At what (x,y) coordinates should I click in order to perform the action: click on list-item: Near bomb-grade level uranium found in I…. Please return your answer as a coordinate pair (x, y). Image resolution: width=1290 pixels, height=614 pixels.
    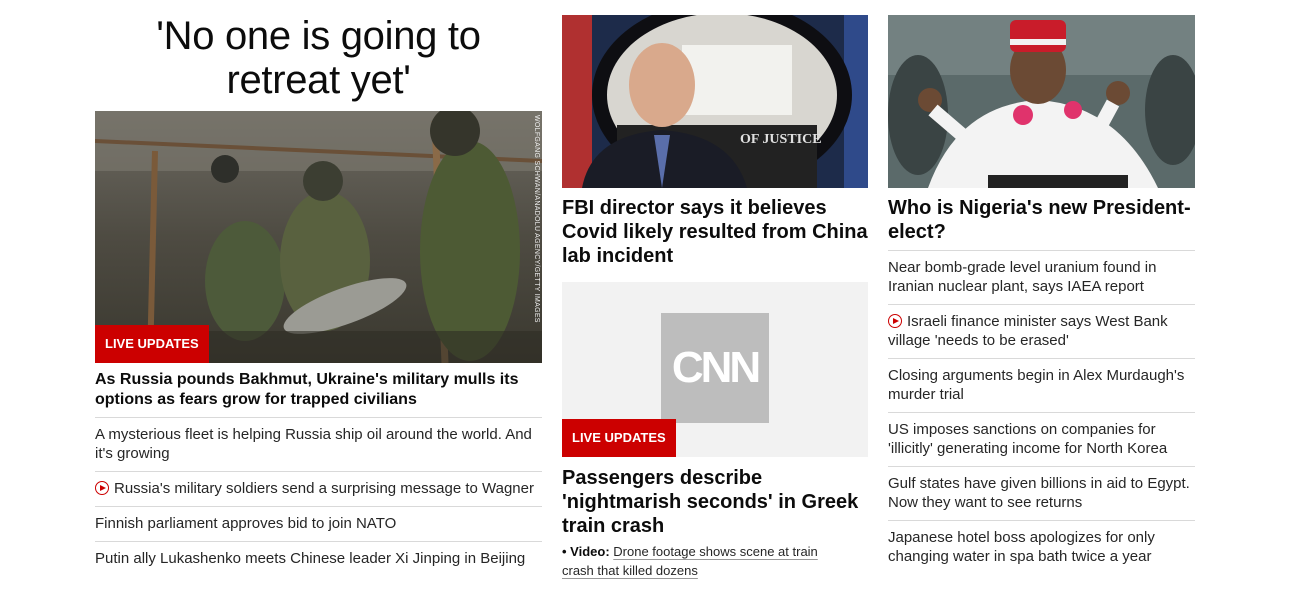
    Looking at the image, I should click on (1041, 277).